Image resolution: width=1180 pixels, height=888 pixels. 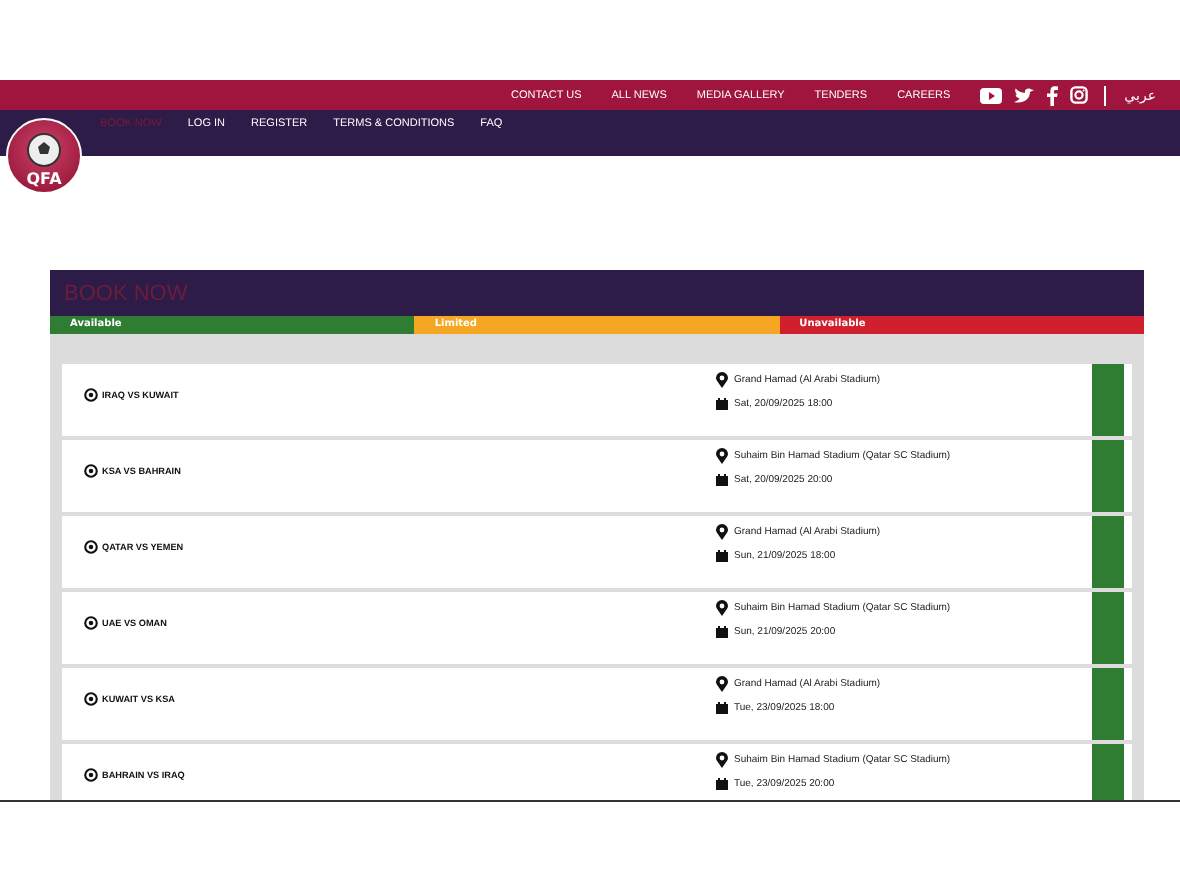 I want to click on logo-text: QFA, so click(x=44, y=179).